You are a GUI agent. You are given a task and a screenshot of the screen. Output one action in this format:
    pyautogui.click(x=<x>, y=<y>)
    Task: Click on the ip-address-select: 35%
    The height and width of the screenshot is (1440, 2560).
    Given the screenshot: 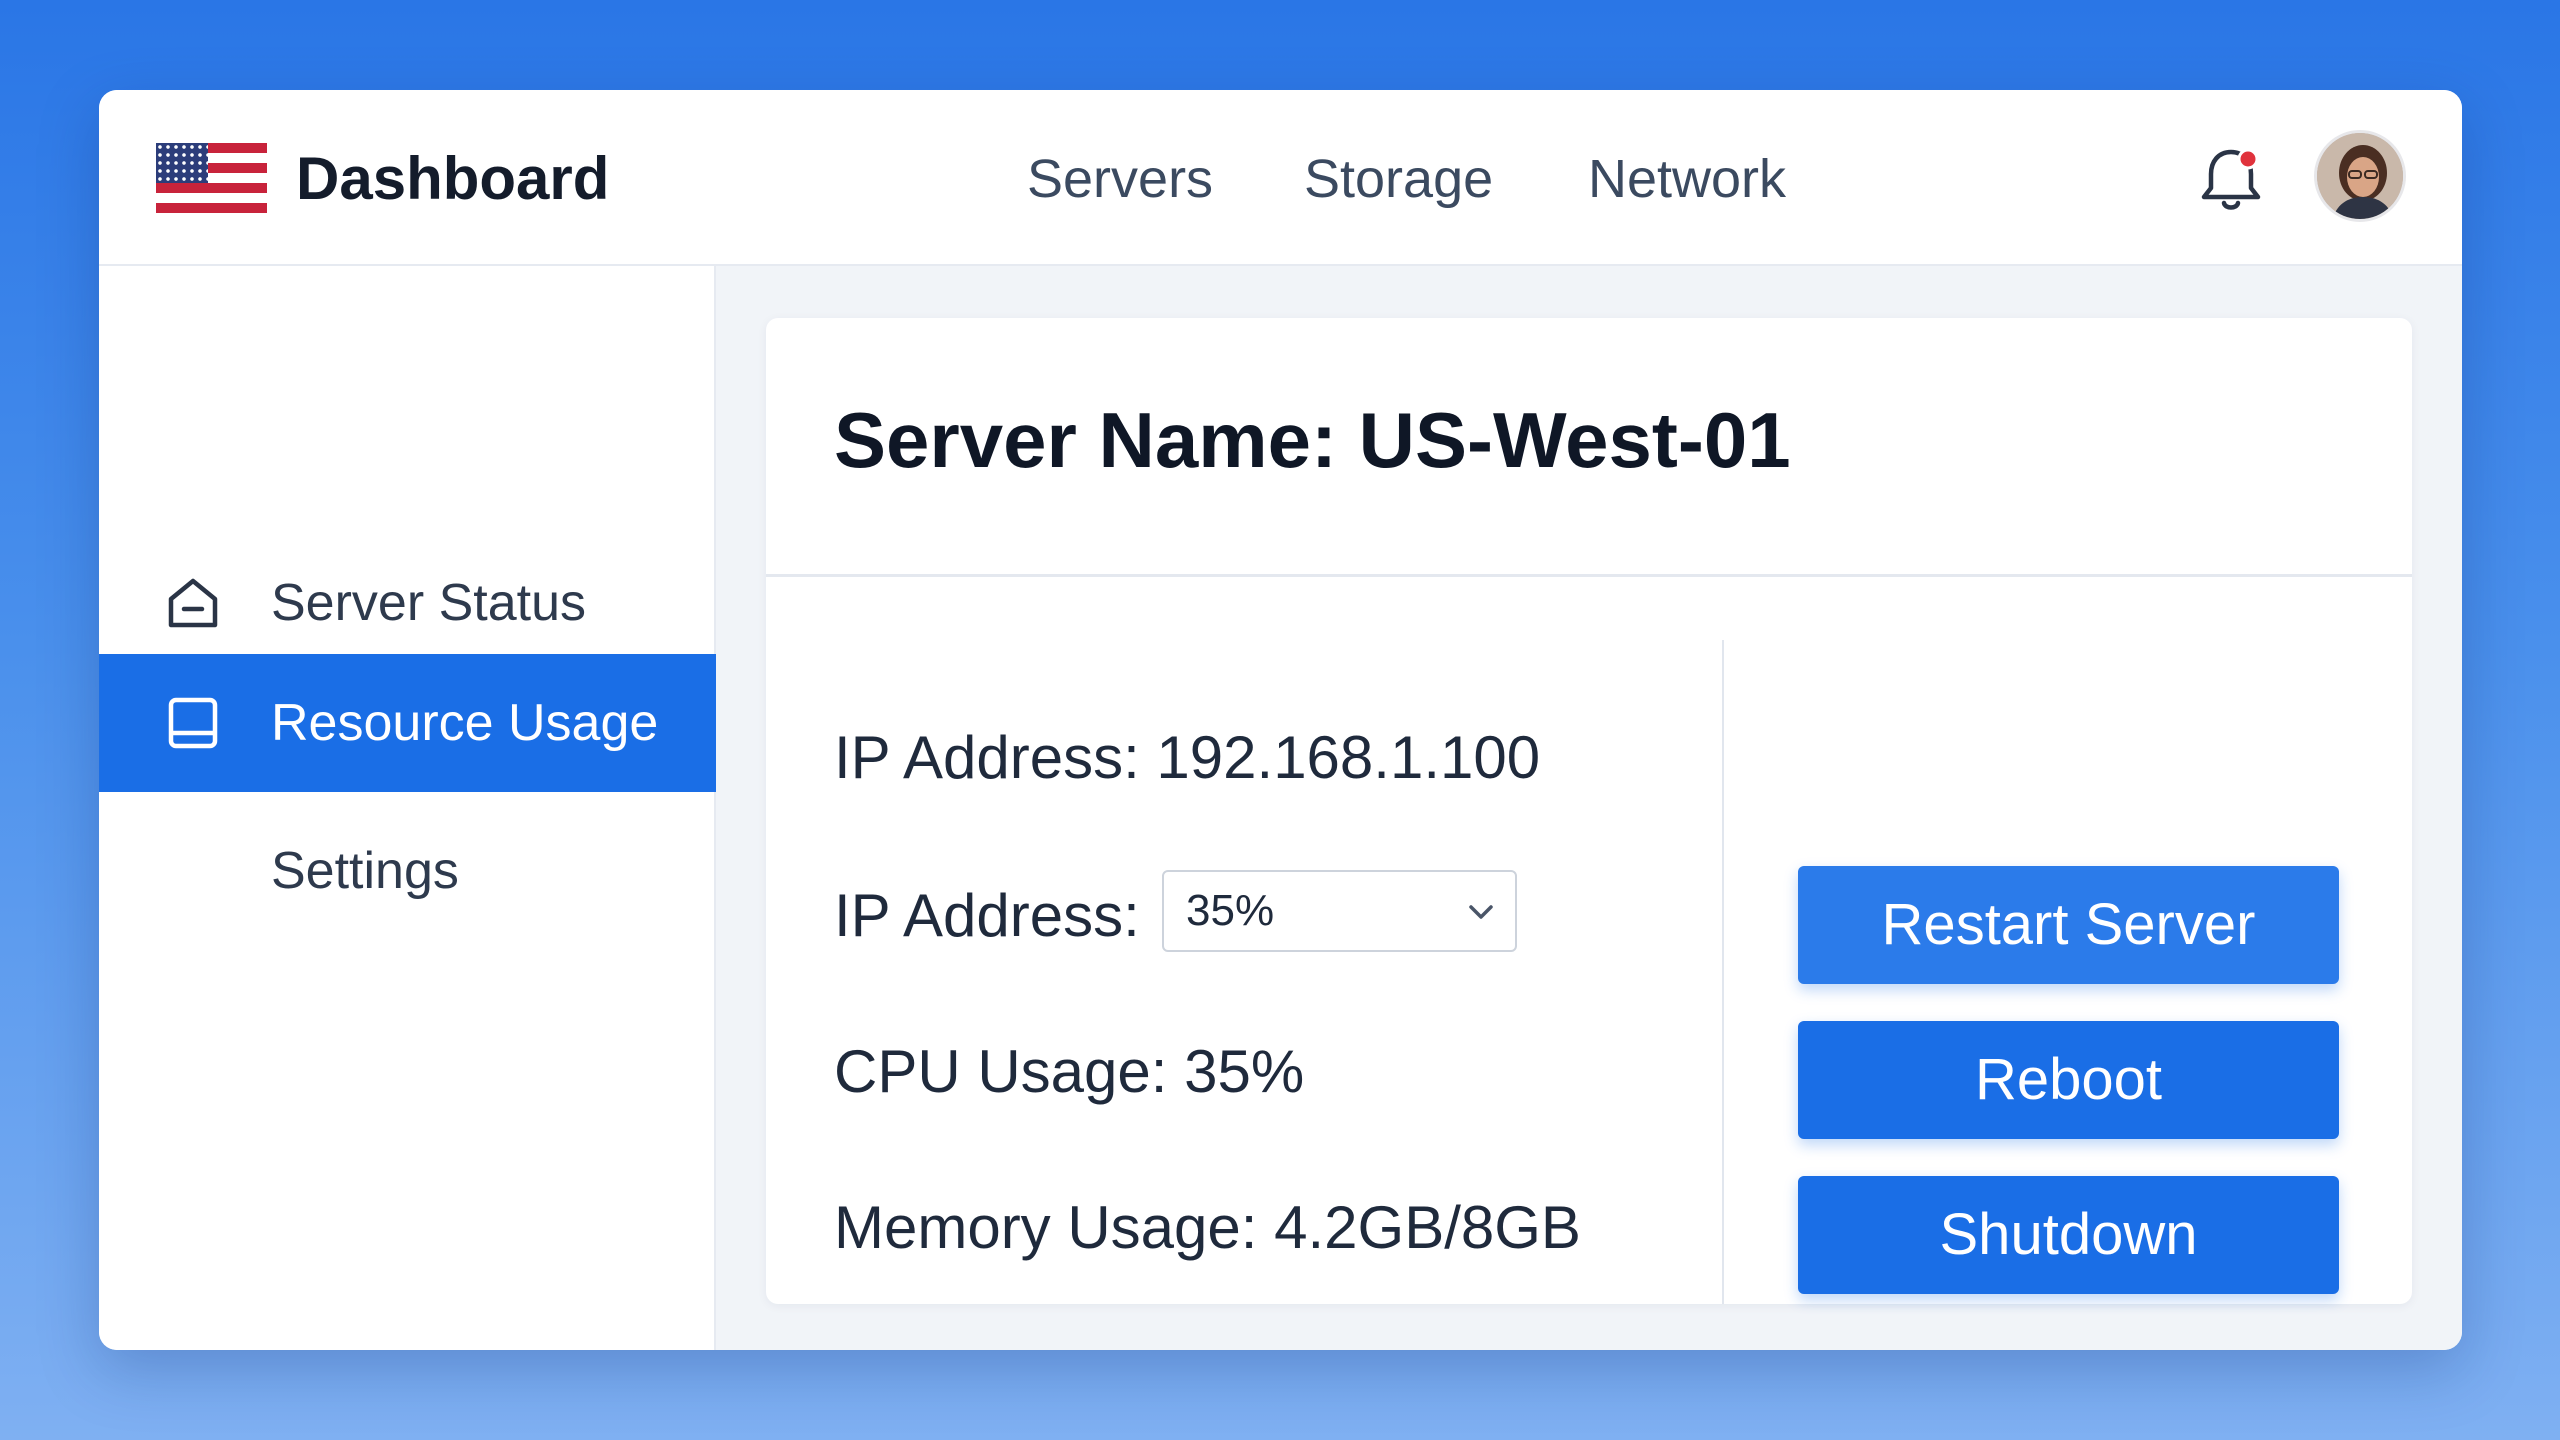 What is the action you would take?
    pyautogui.click(x=1339, y=911)
    